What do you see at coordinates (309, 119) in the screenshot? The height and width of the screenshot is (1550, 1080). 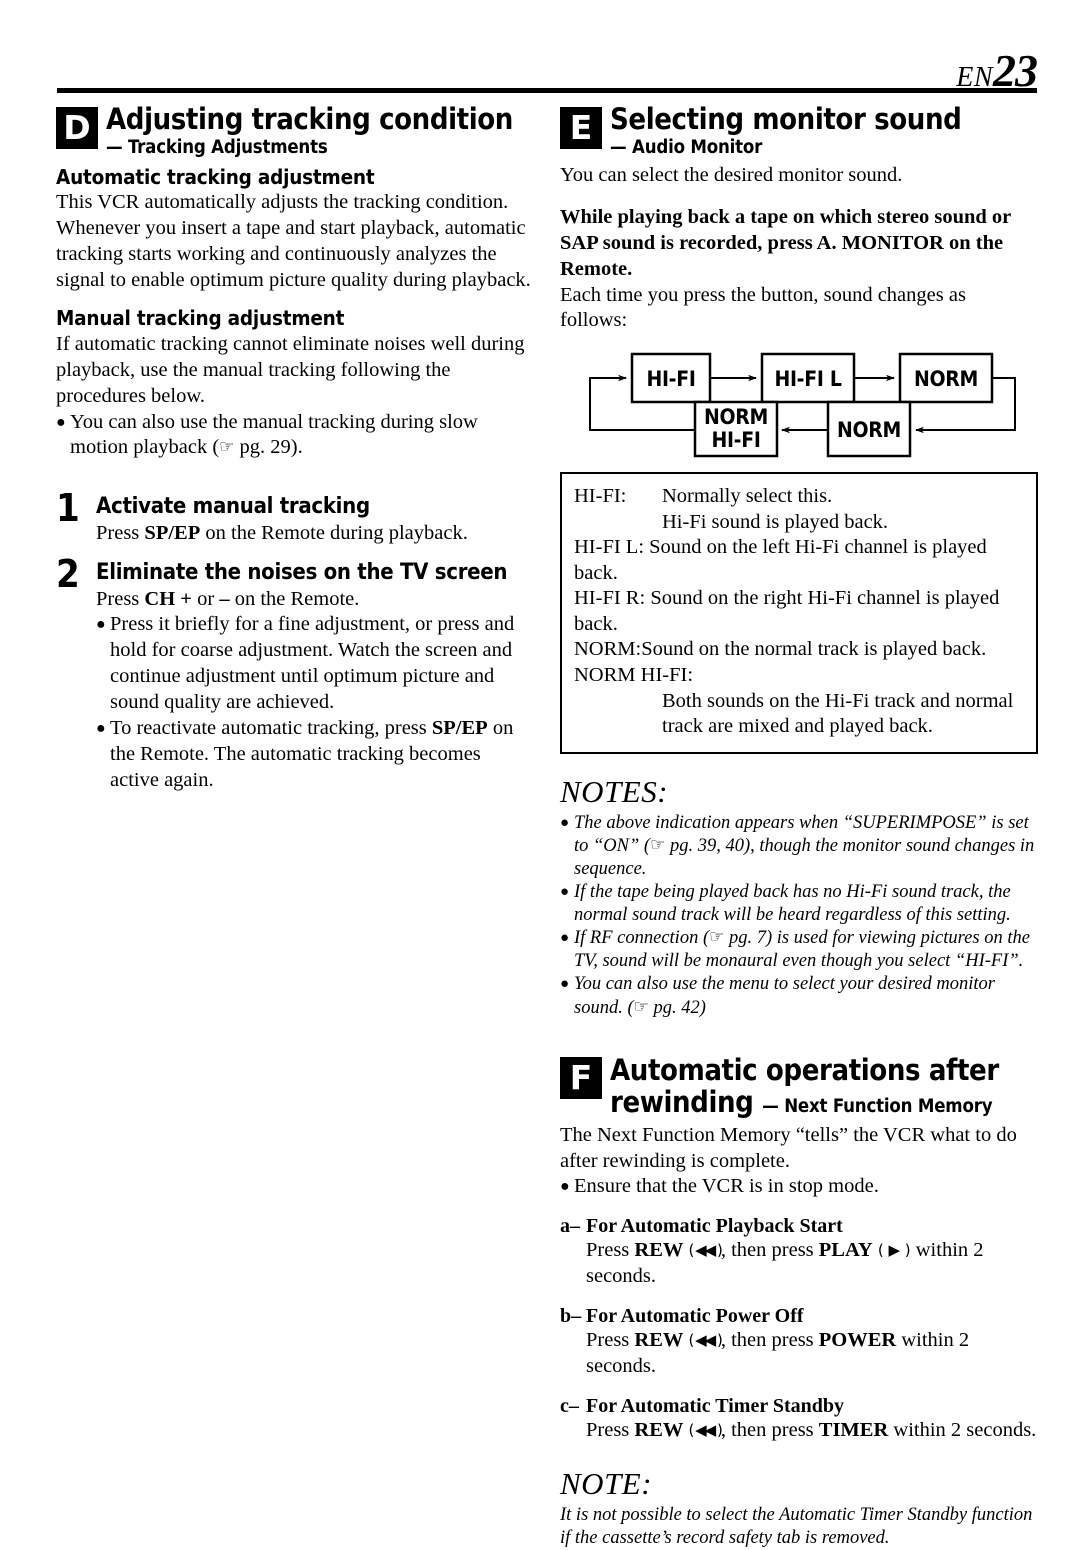 I see `section-d-title: Adjusting tracking condition` at bounding box center [309, 119].